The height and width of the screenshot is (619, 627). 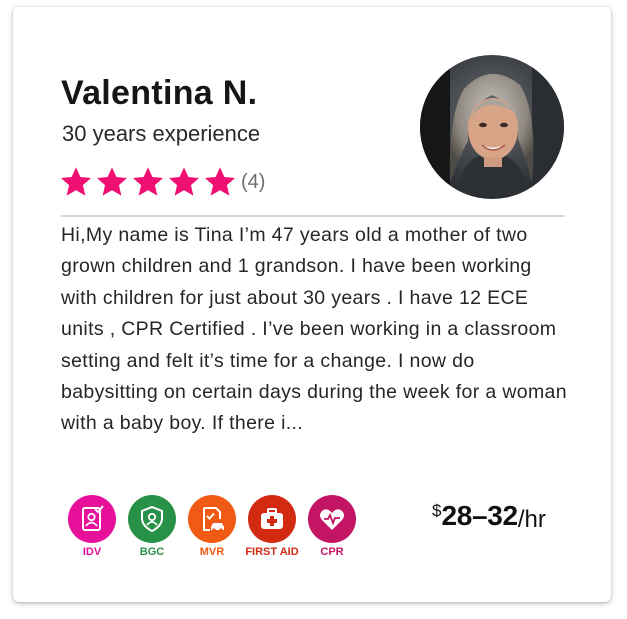 I want to click on badge-label: IDV, so click(x=92, y=552).